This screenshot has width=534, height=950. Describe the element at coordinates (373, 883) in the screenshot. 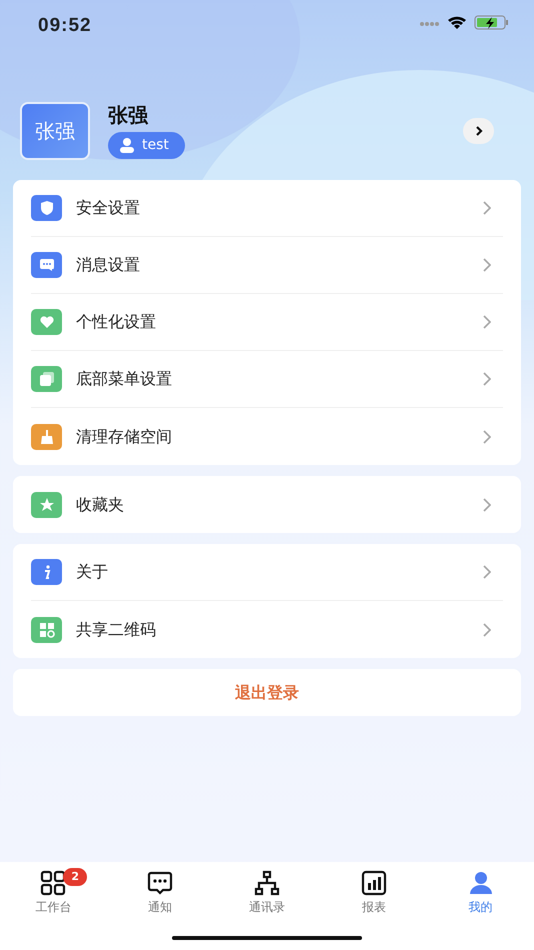

I see `bar-chart-icon` at that location.